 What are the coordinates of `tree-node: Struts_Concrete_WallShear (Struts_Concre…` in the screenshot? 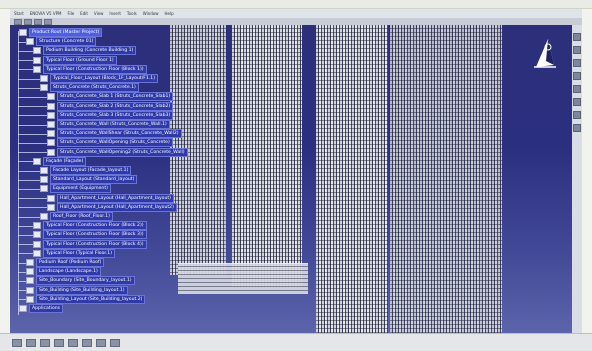 It's located at (114, 134).